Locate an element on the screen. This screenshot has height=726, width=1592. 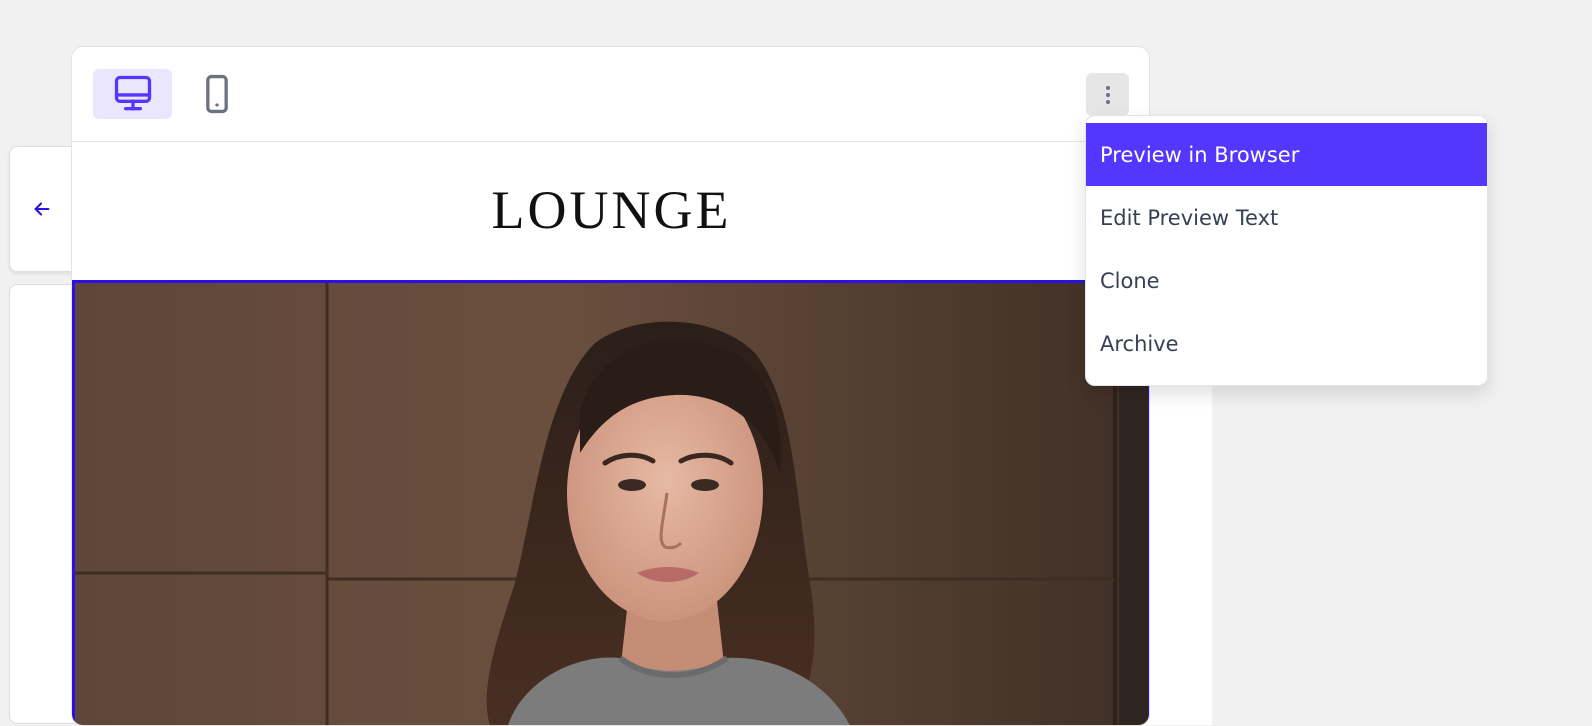
brand-logo: LOUNGE is located at coordinates (611, 210).